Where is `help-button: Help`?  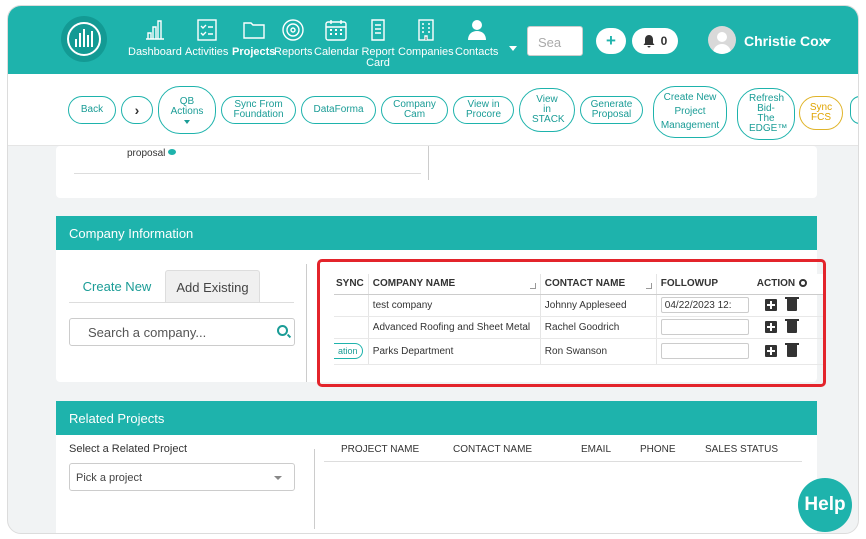
help-button: Help is located at coordinates (825, 505).